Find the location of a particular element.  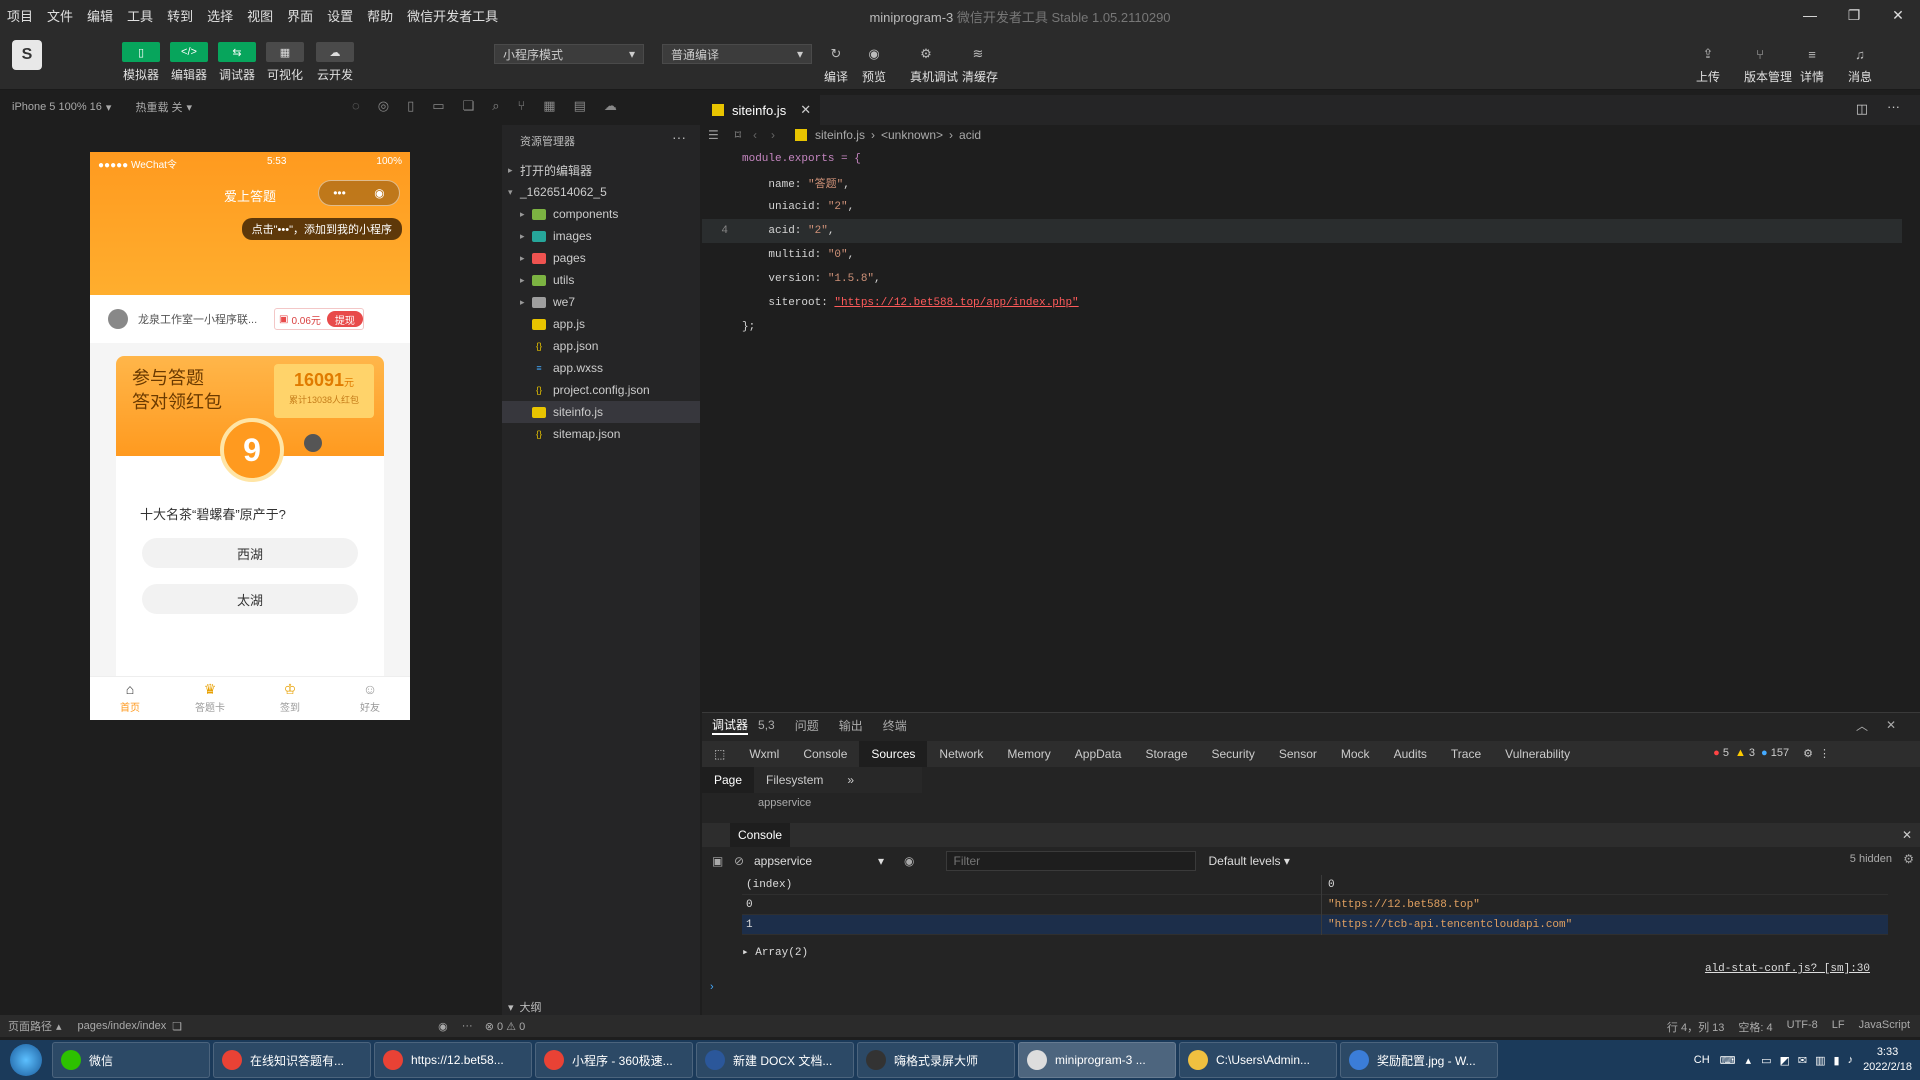

file-item: {} project.config.json is located at coordinates (601, 390).